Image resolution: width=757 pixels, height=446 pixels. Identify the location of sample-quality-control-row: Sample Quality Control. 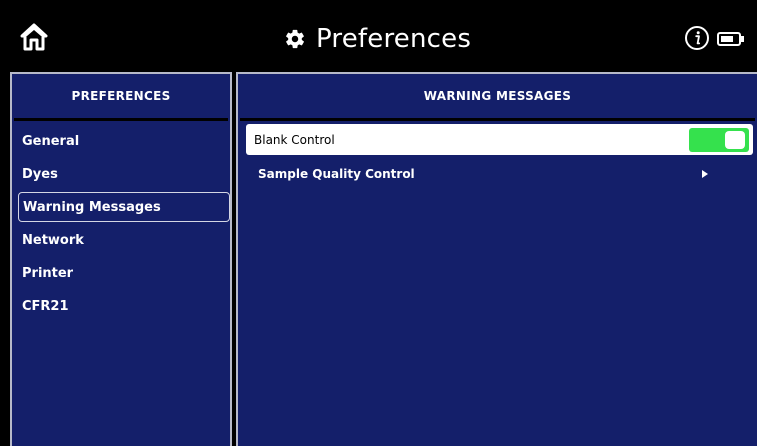
(499, 174).